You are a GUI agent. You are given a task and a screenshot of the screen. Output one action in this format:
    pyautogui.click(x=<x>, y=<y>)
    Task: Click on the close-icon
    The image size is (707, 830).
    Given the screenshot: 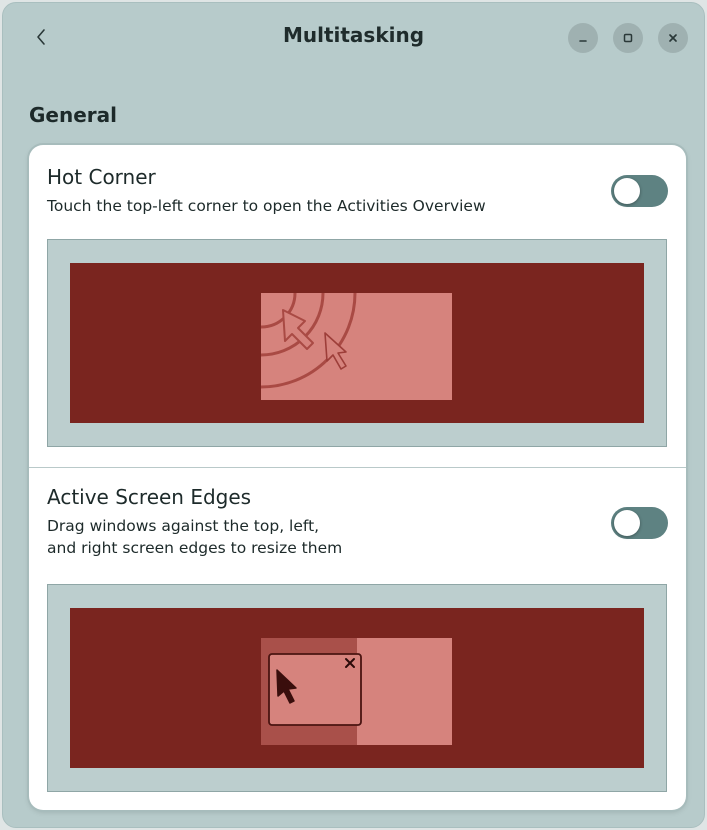 What is the action you would take?
    pyautogui.click(x=673, y=38)
    